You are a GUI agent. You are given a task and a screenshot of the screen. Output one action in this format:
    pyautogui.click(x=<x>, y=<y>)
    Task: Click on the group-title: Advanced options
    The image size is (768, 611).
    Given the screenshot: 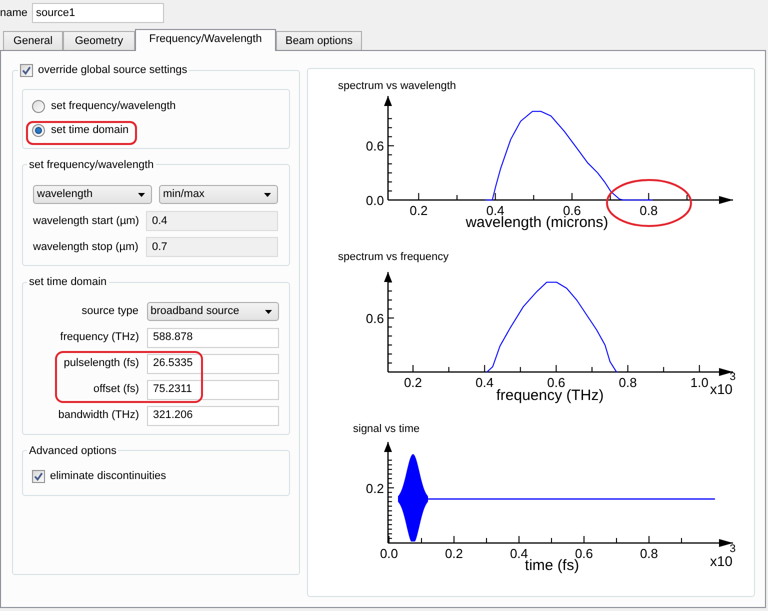 What is the action you would take?
    pyautogui.click(x=73, y=451)
    